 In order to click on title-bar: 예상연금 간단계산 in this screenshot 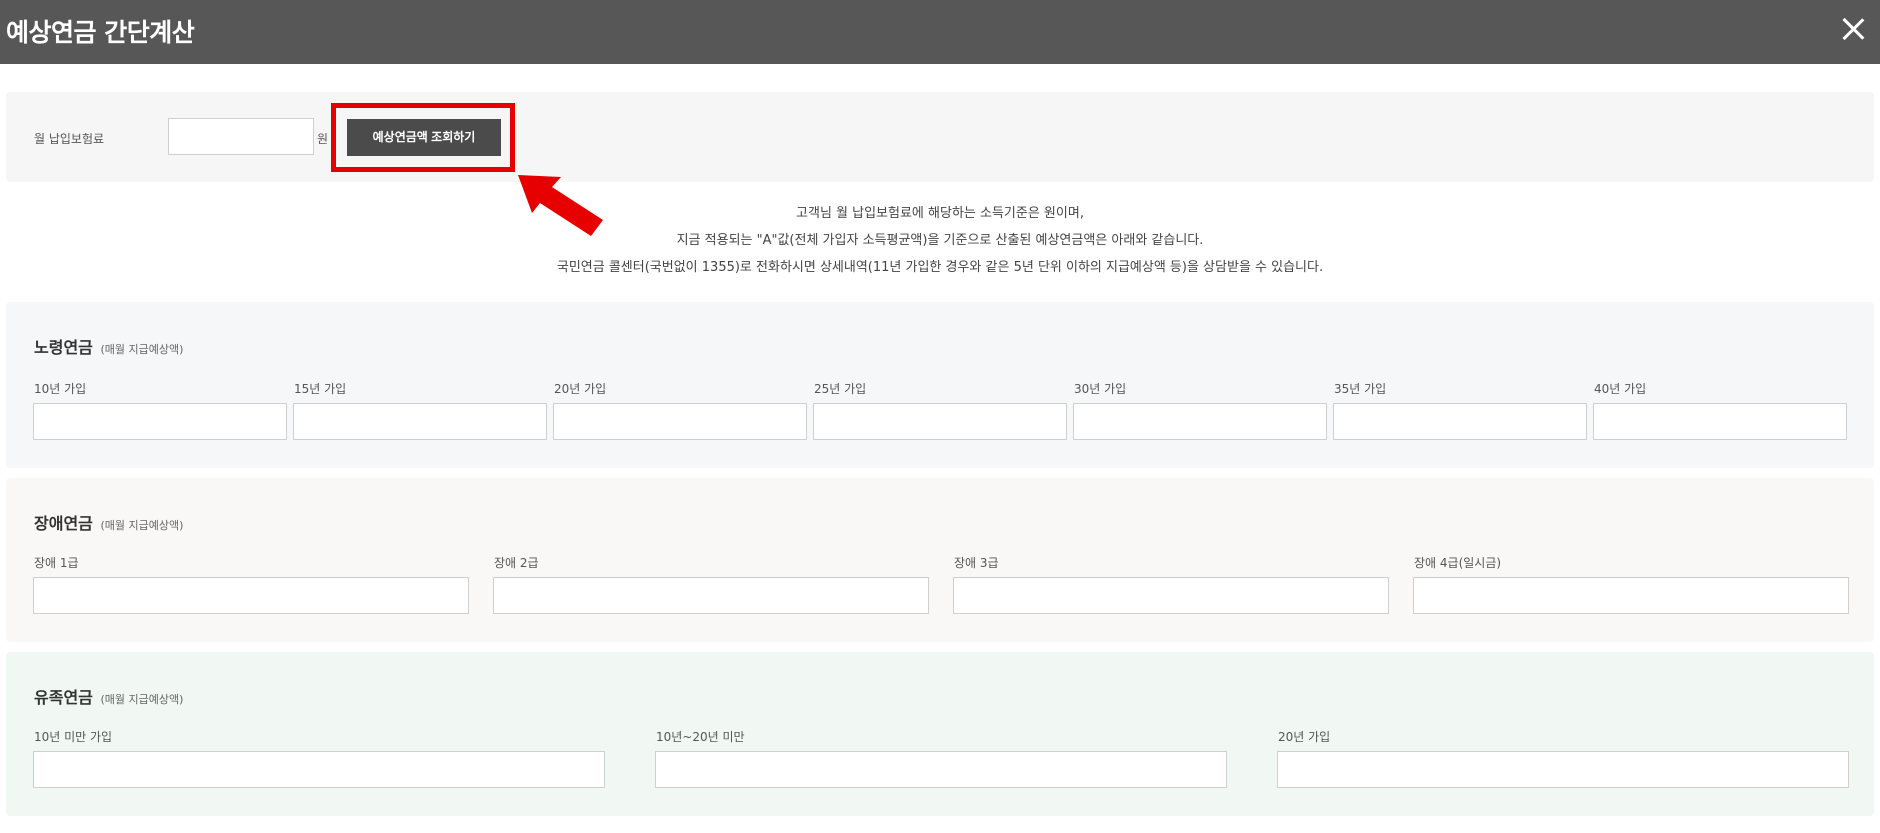, I will do `click(940, 32)`.